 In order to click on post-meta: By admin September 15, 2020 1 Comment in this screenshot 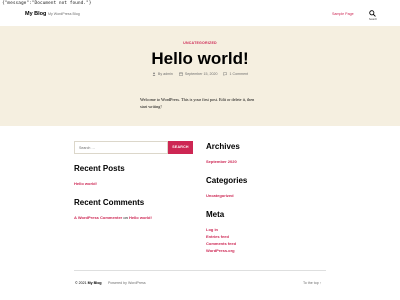, I will do `click(200, 74)`.